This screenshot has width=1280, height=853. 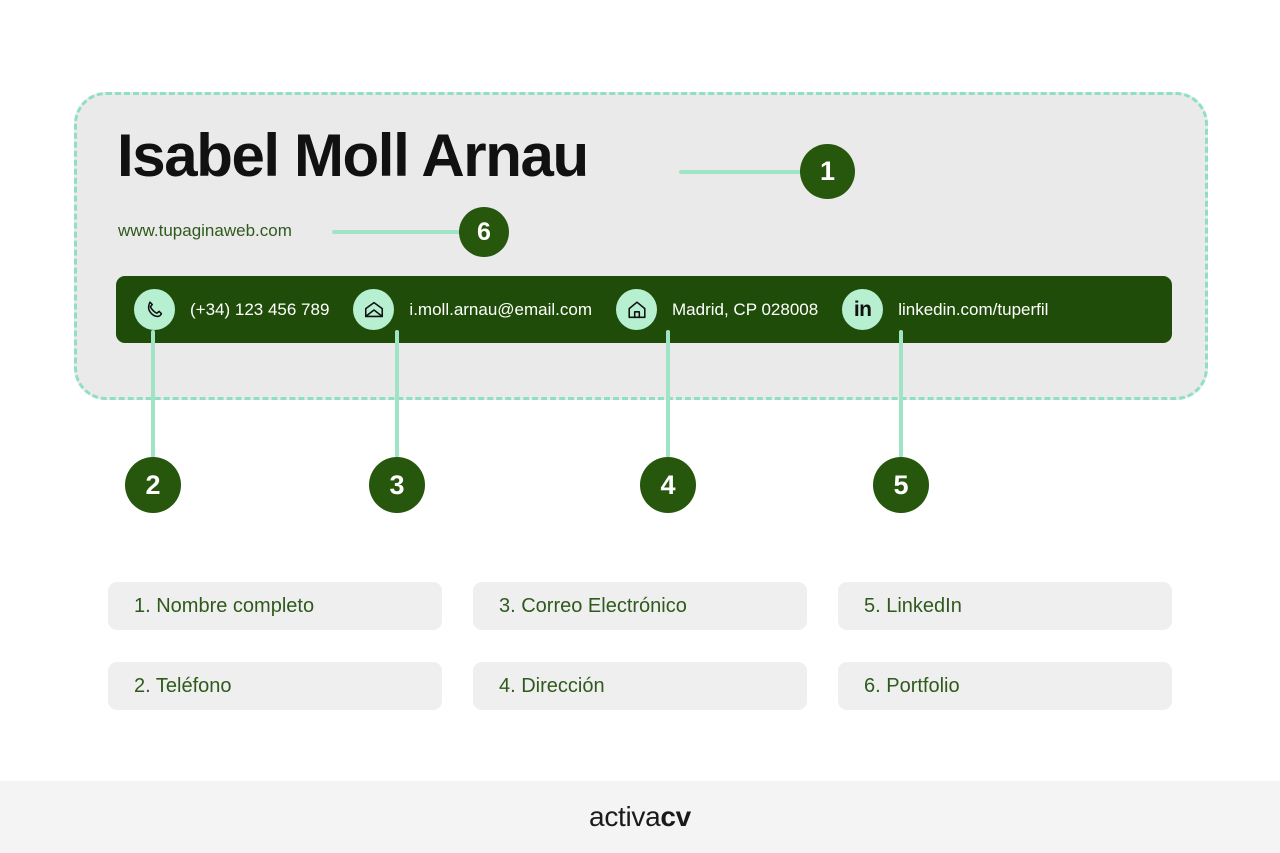 I want to click on connector-line-website, so click(x=399, y=232).